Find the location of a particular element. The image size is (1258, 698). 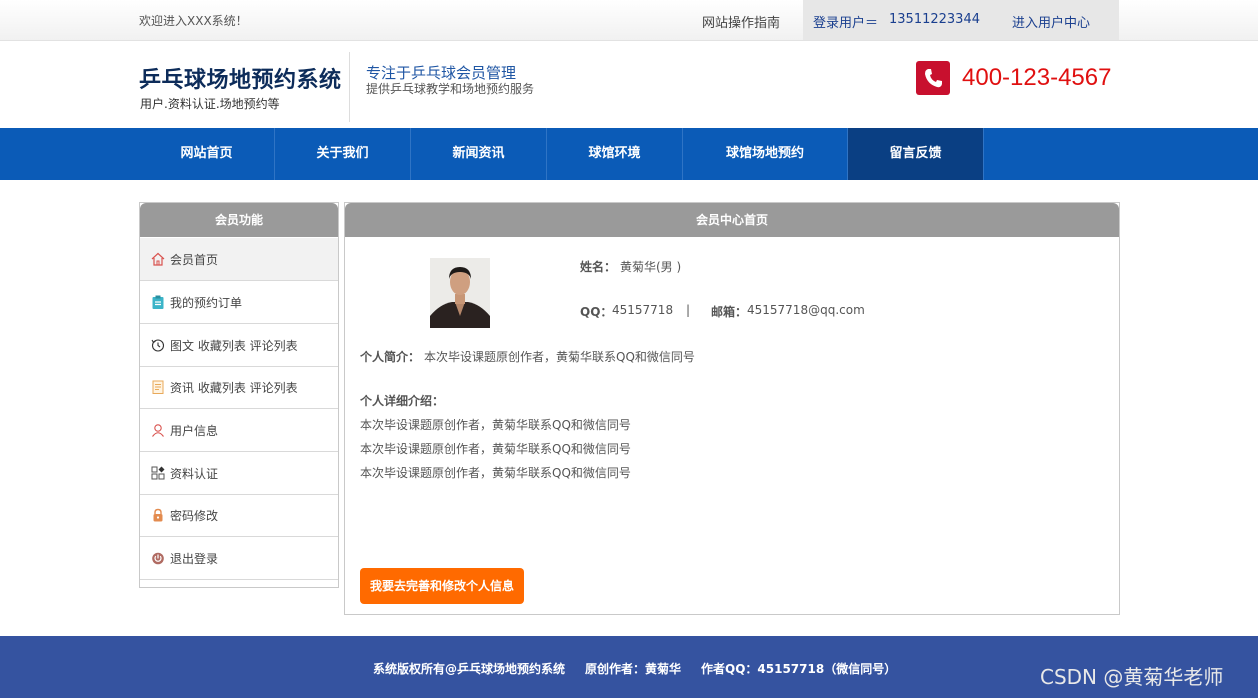

sidebar-title: 会员功能 is located at coordinates (239, 220).